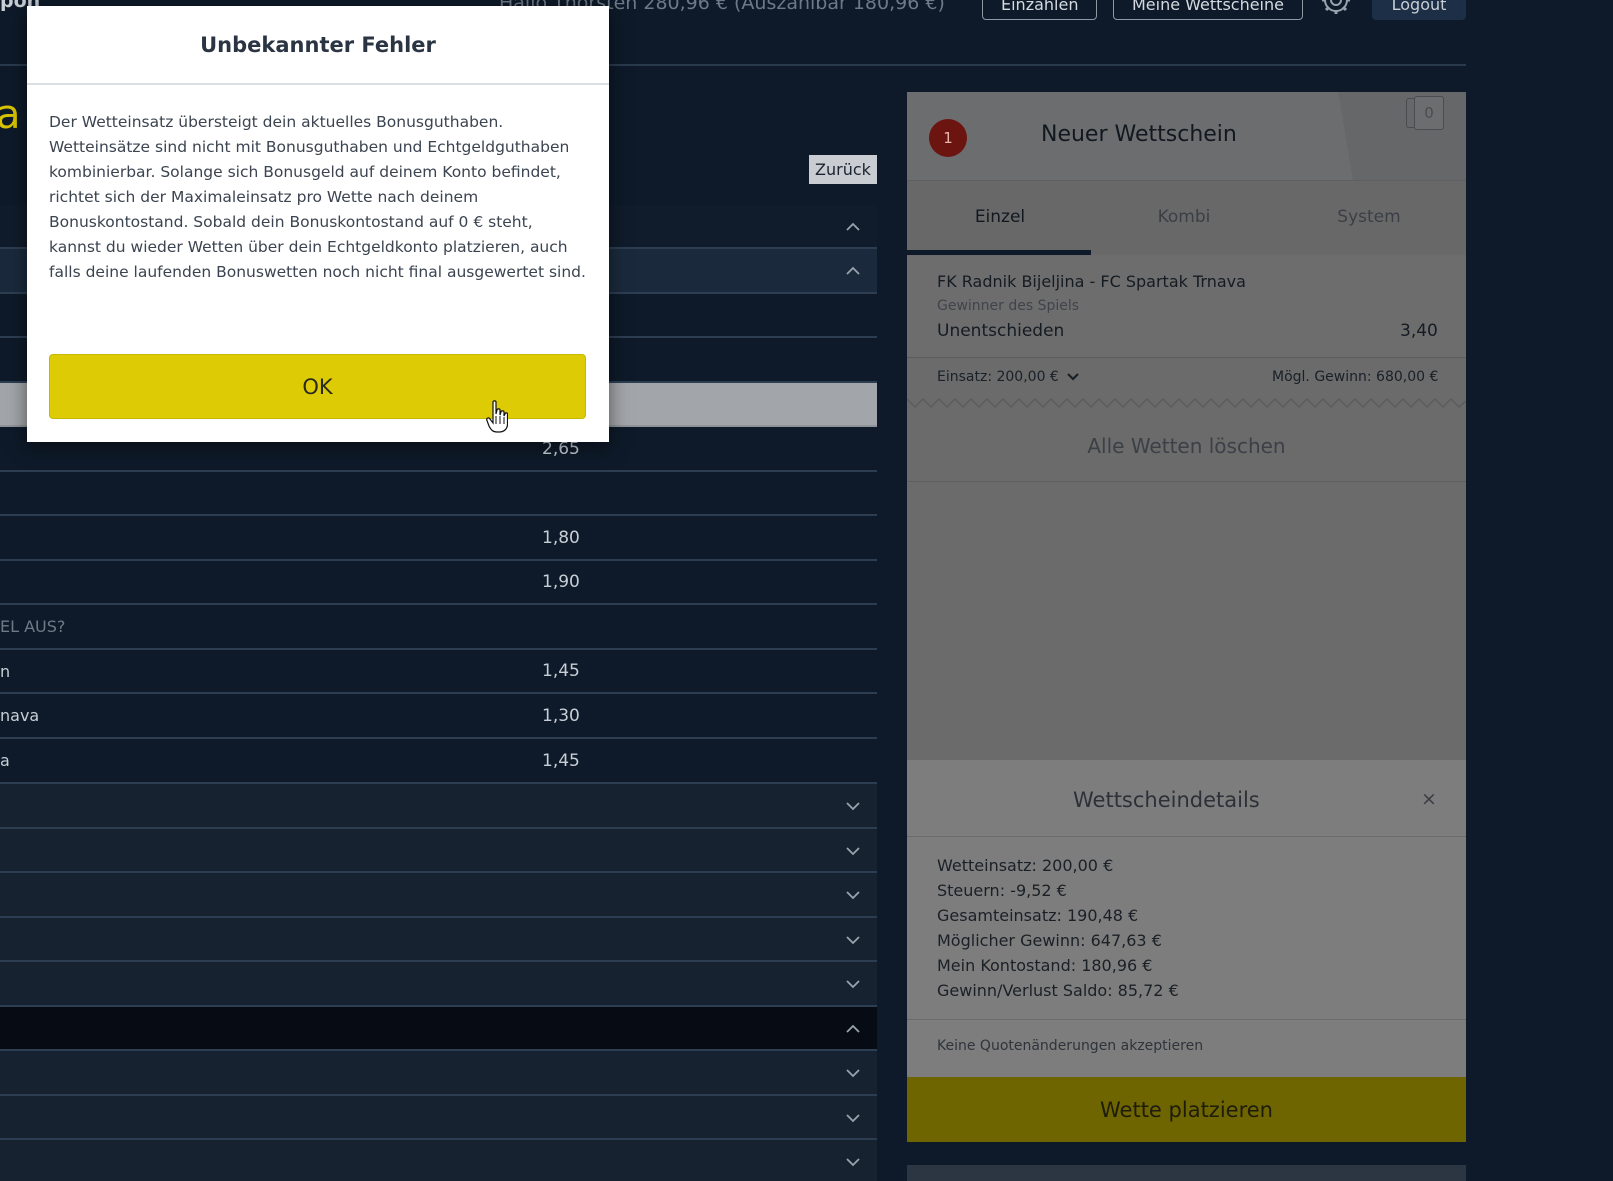  I want to click on active-tab-indicator, so click(999, 252).